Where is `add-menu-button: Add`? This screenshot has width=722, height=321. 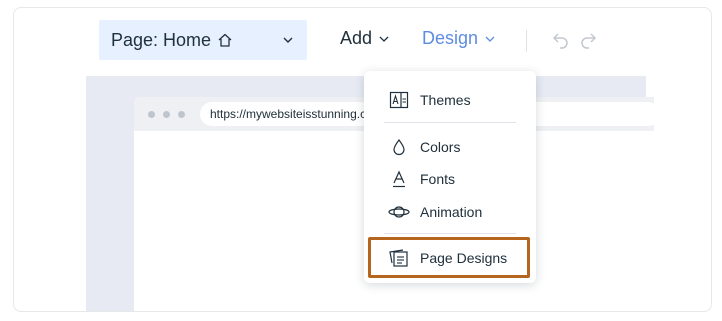
add-menu-button: Add is located at coordinates (365, 38).